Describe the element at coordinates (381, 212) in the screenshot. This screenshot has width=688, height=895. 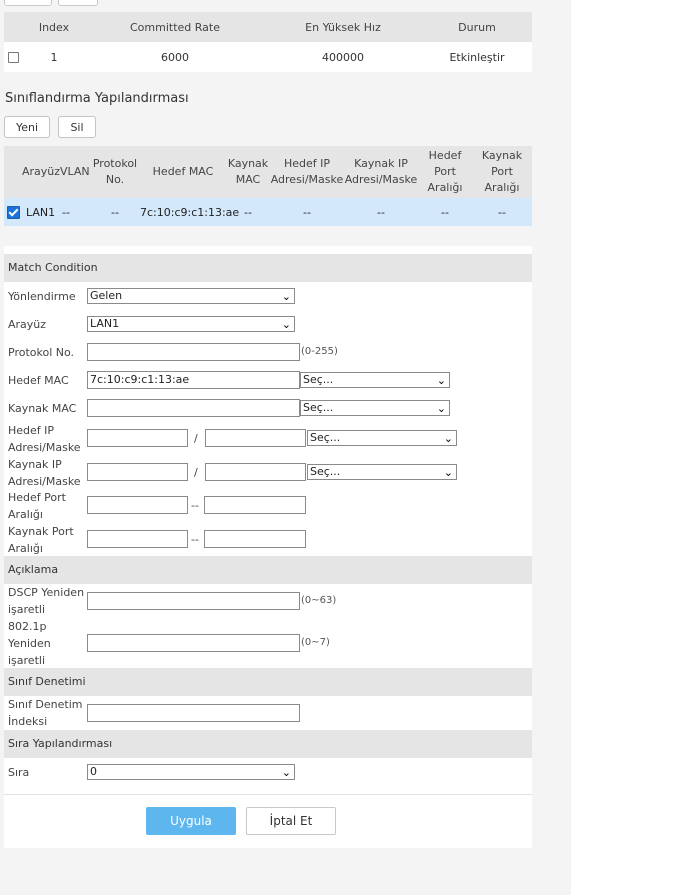
I see `cell-src-ip: --` at that location.